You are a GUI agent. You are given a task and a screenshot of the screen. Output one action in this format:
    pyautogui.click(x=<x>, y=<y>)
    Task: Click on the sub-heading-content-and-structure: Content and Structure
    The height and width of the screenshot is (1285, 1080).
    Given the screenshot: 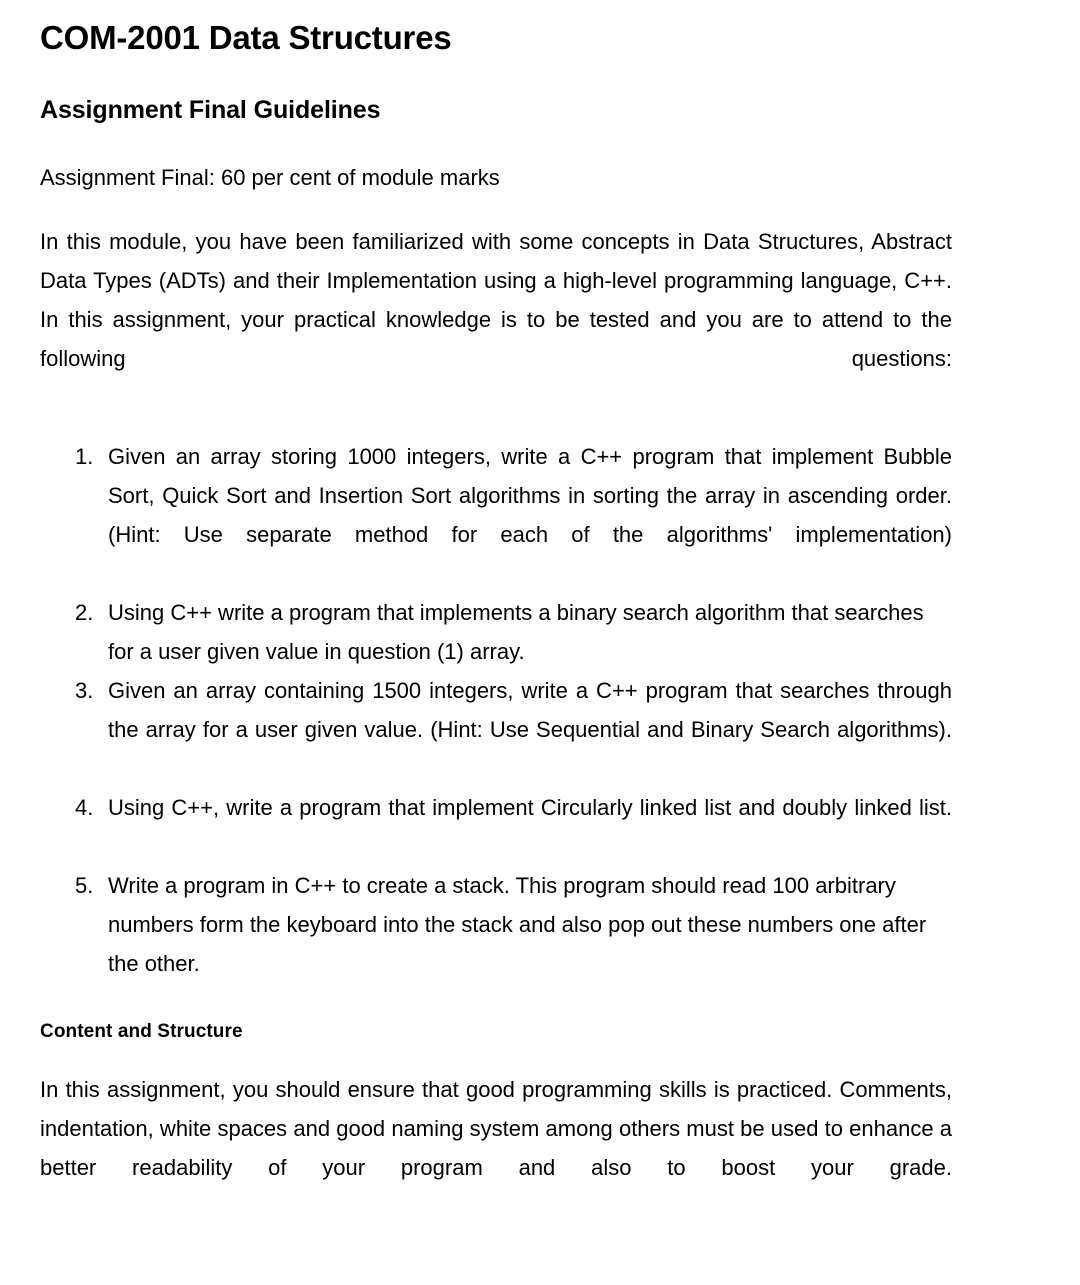 What is the action you would take?
    pyautogui.click(x=141, y=1031)
    